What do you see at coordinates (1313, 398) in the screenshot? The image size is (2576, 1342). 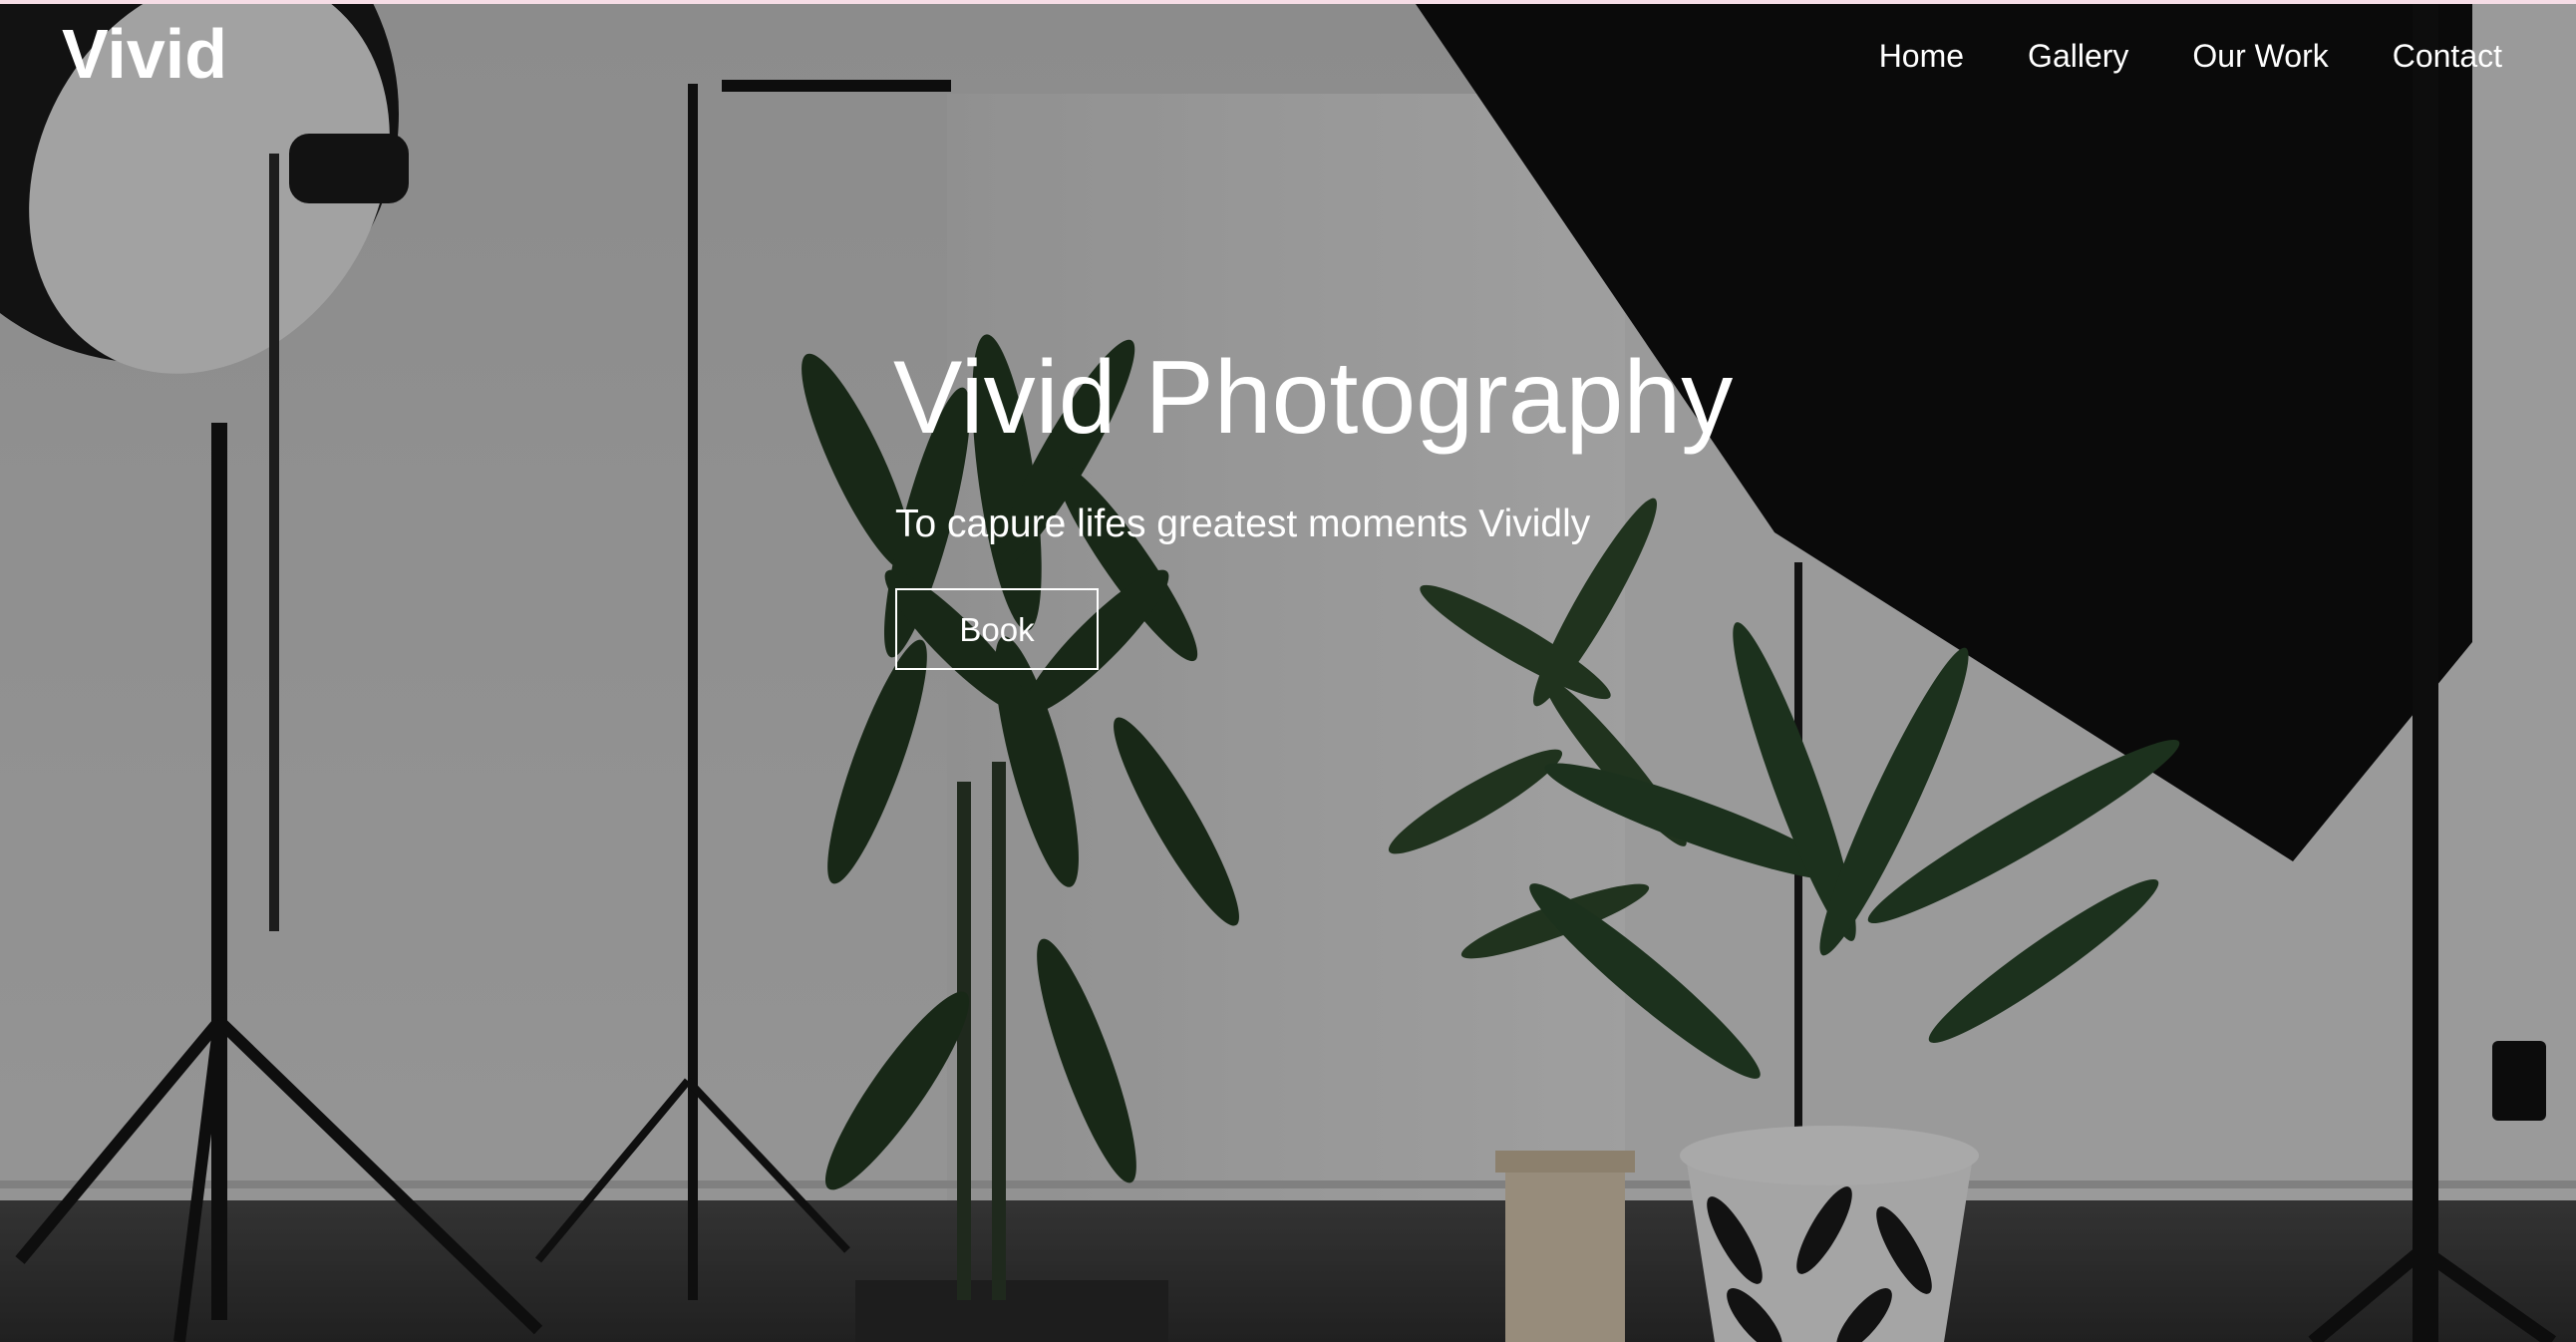 I see `hero-title: Vivid Photography` at bounding box center [1313, 398].